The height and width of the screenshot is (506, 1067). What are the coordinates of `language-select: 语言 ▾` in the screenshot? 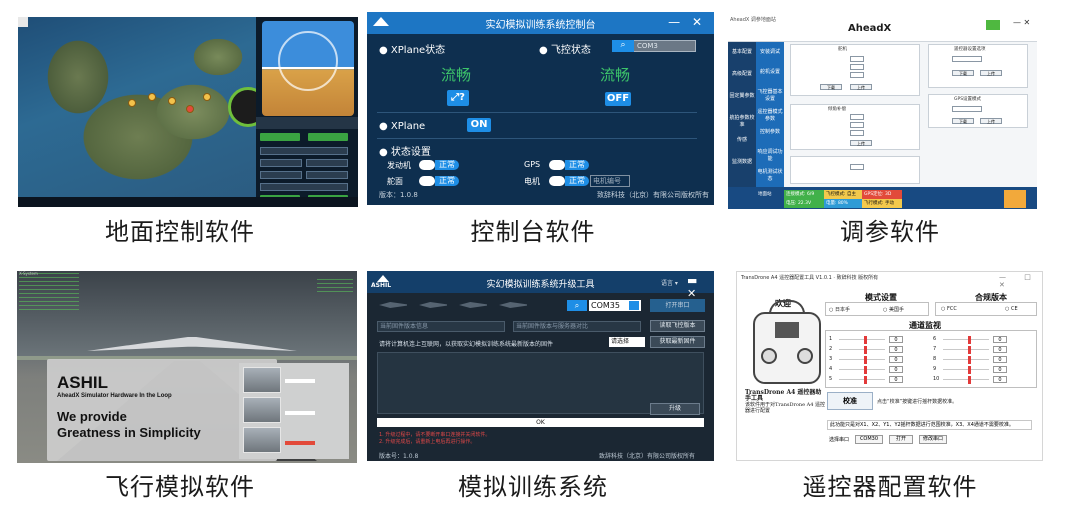 It's located at (669, 282).